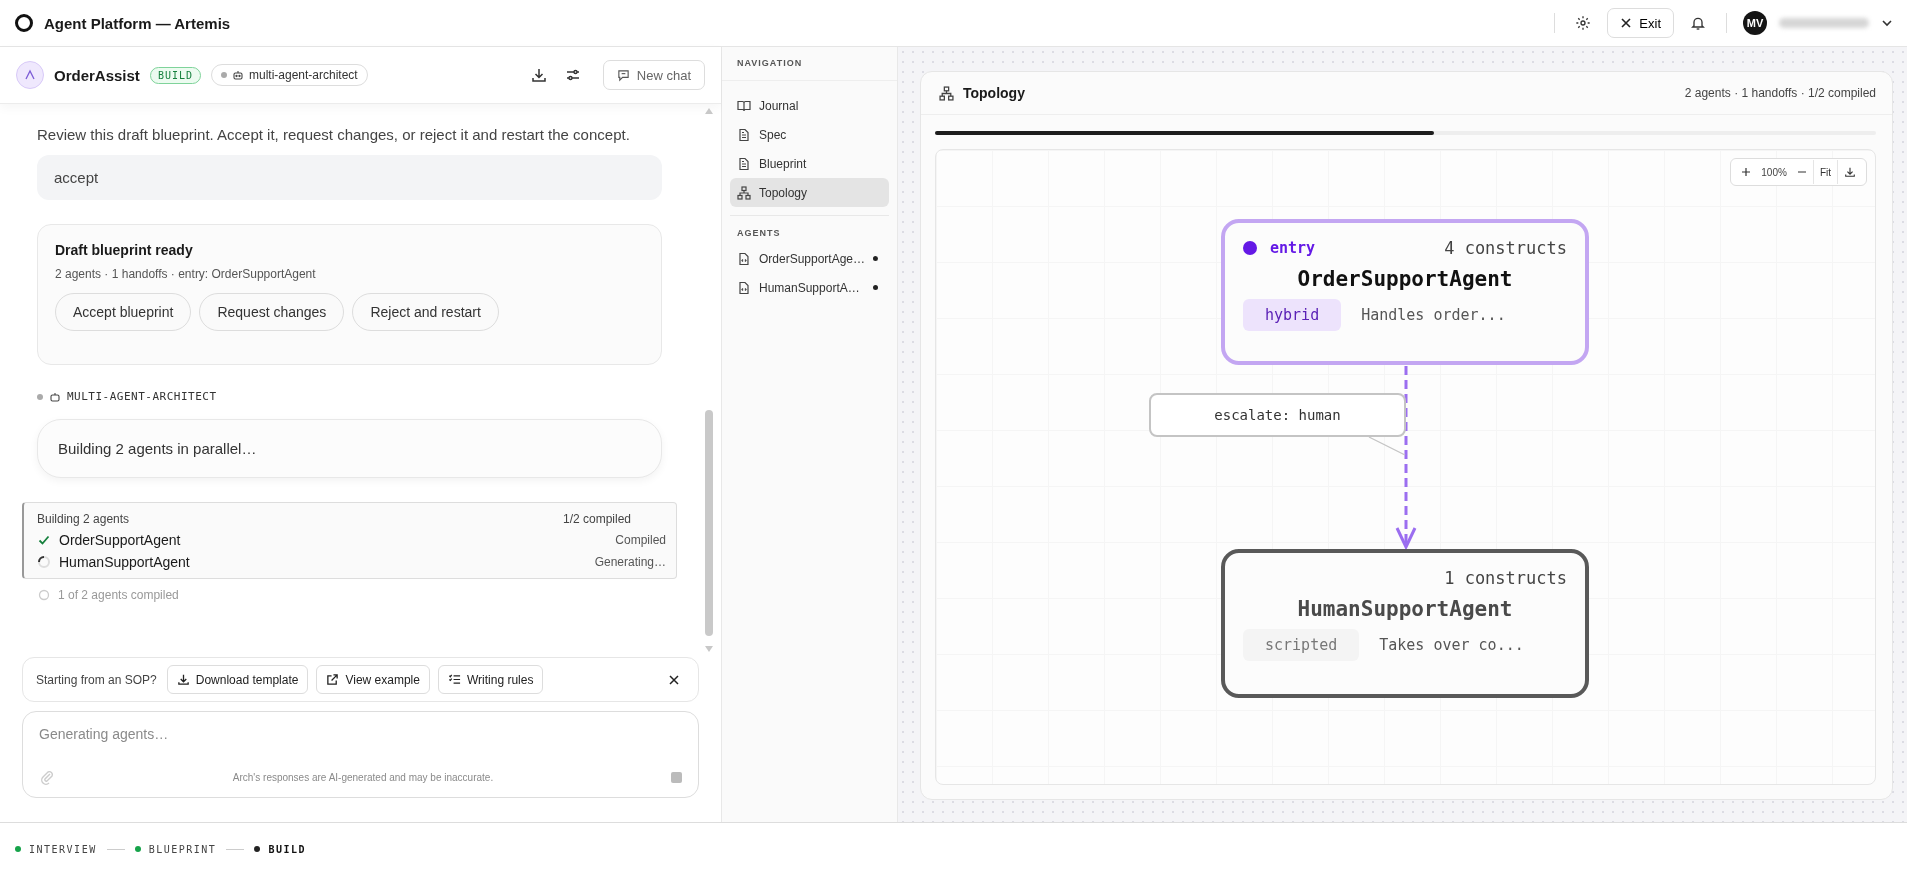 Image resolution: width=1907 pixels, height=875 pixels. Describe the element at coordinates (44, 595) in the screenshot. I see `spinner-icon` at that location.